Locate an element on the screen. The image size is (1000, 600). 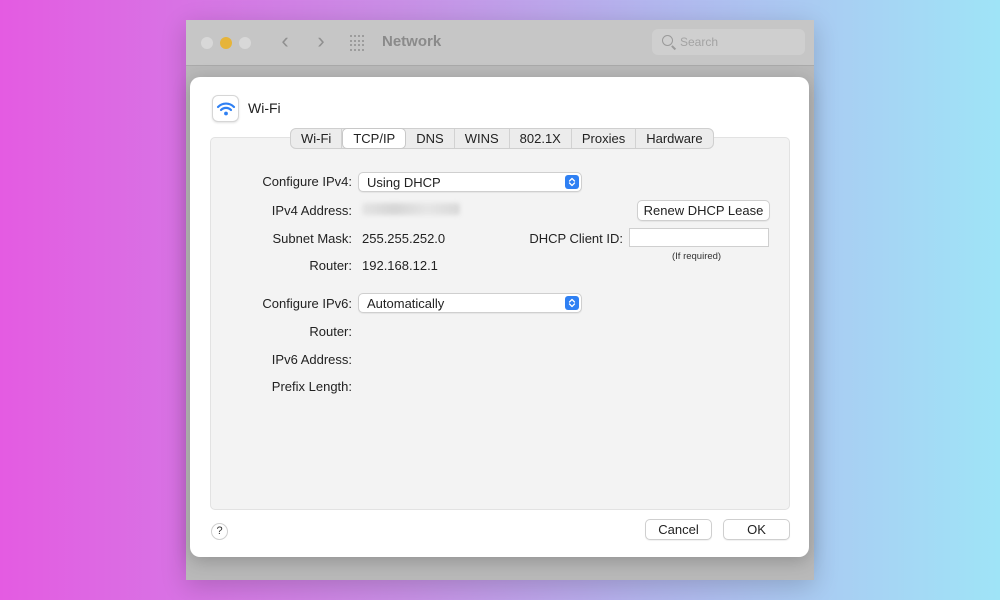
ipv6-address-label: IPv6 Address: is located at coordinates (311, 359).